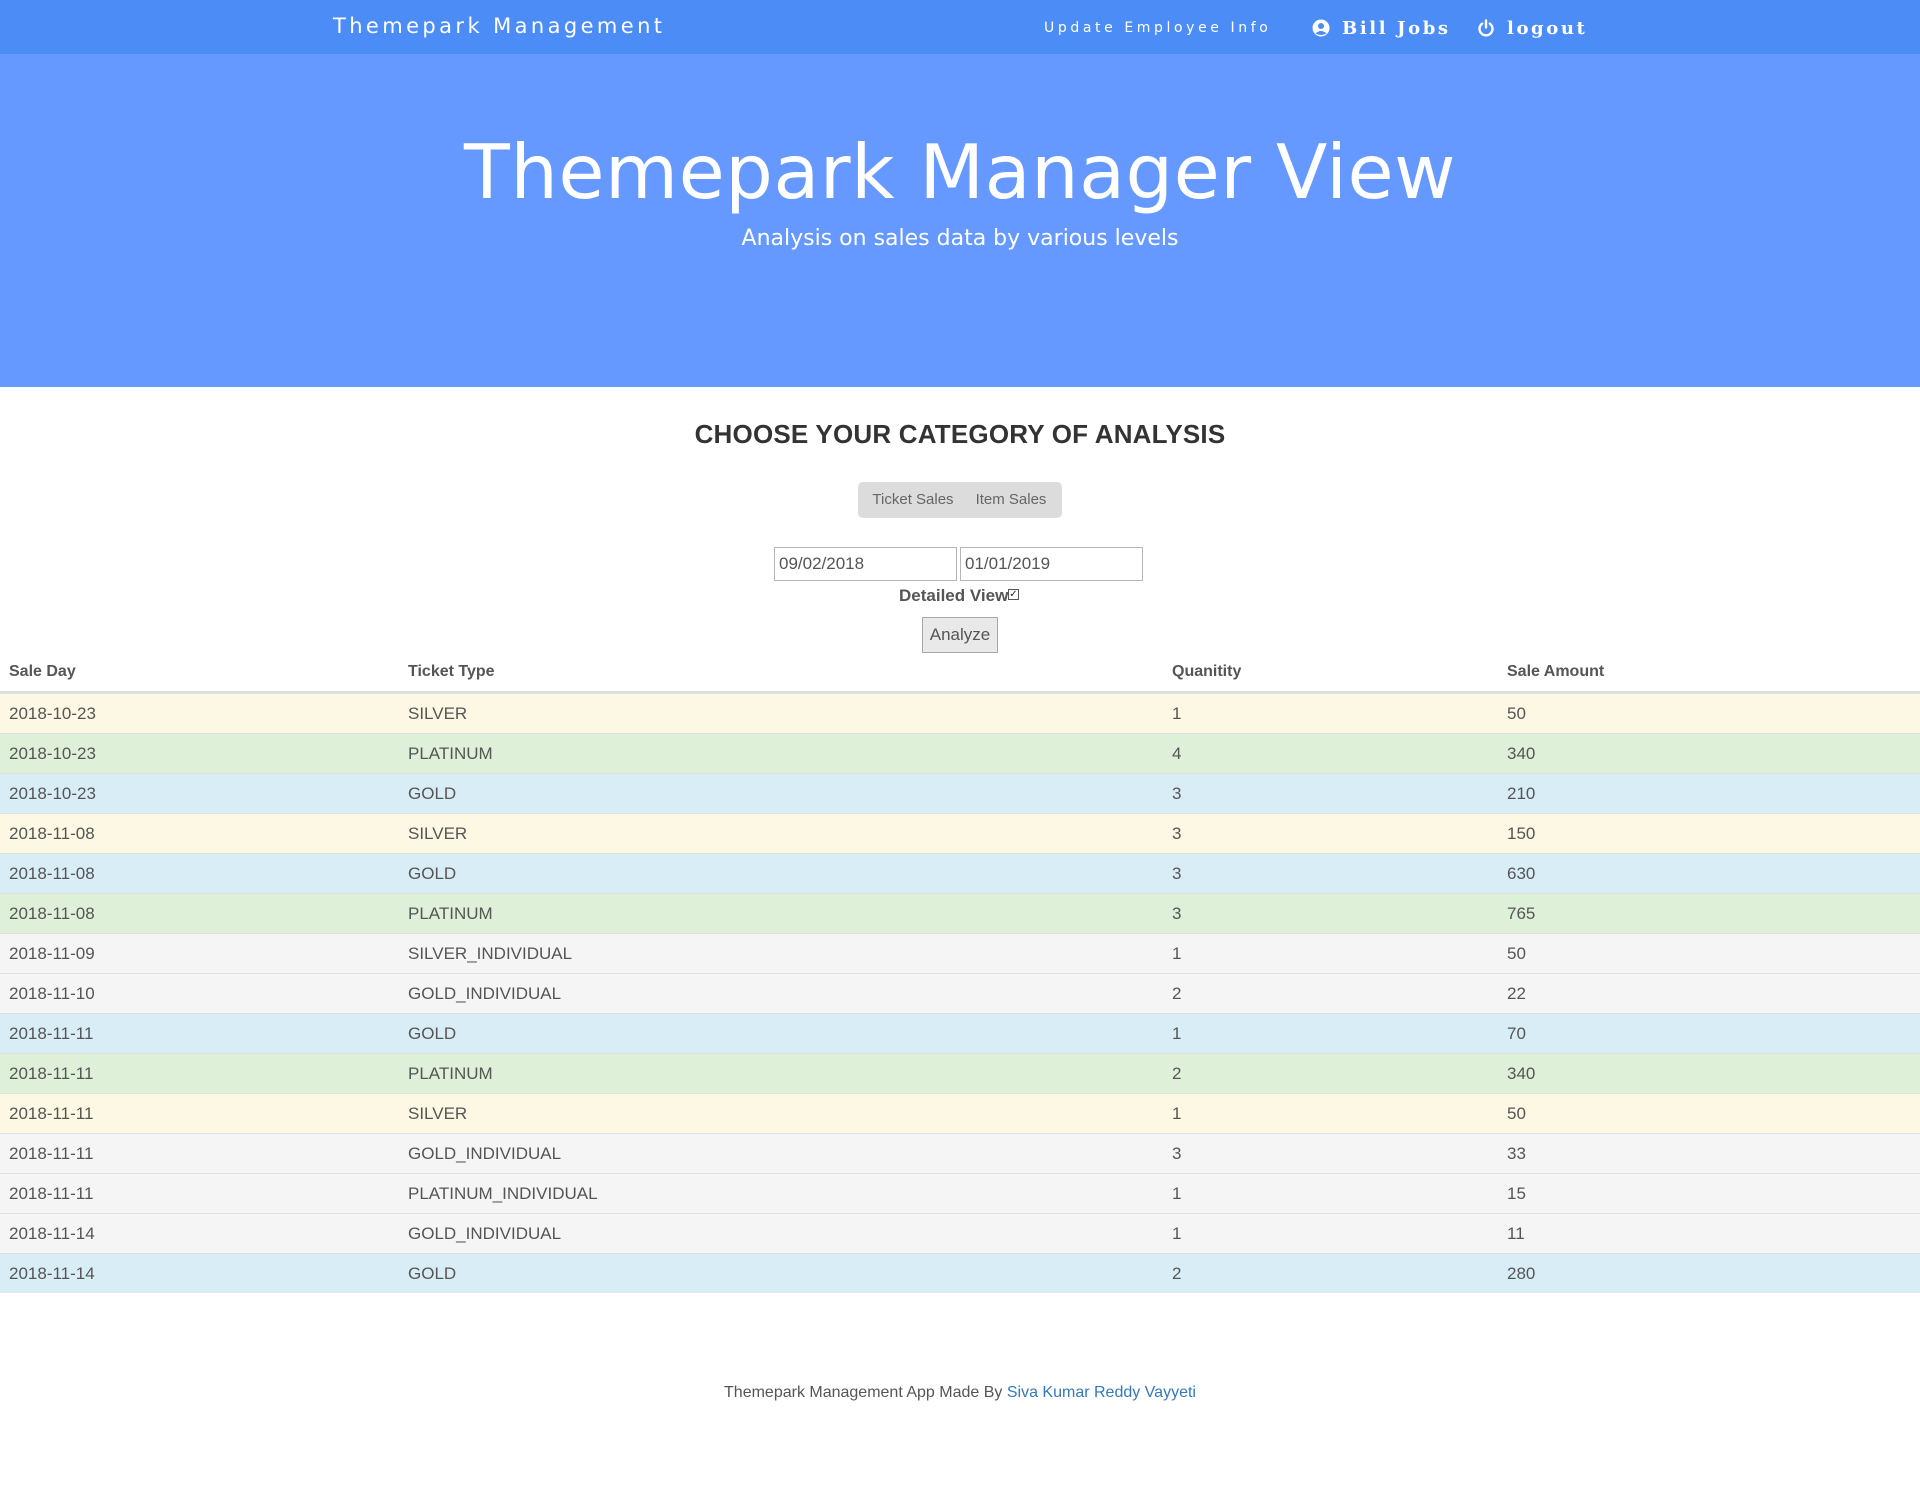  What do you see at coordinates (954, 595) in the screenshot?
I see `detailed-view-label: Detailed View` at bounding box center [954, 595].